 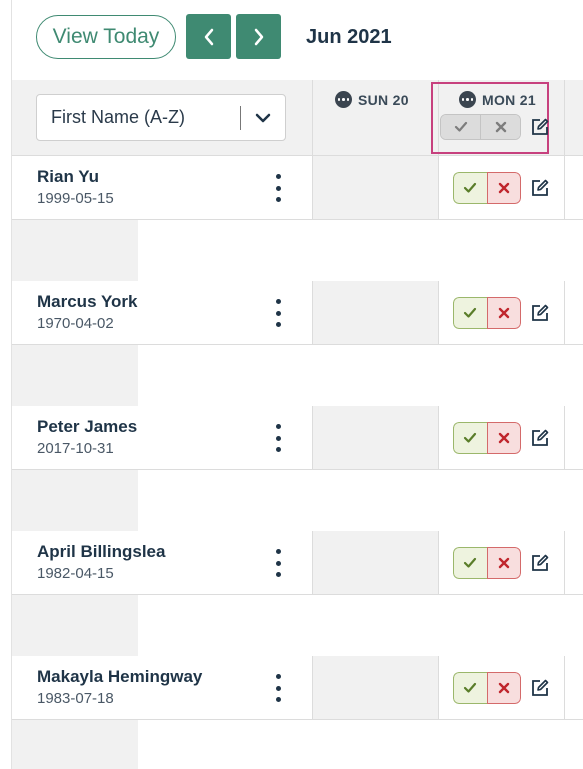 What do you see at coordinates (343, 99) in the screenshot?
I see `more-options-icon` at bounding box center [343, 99].